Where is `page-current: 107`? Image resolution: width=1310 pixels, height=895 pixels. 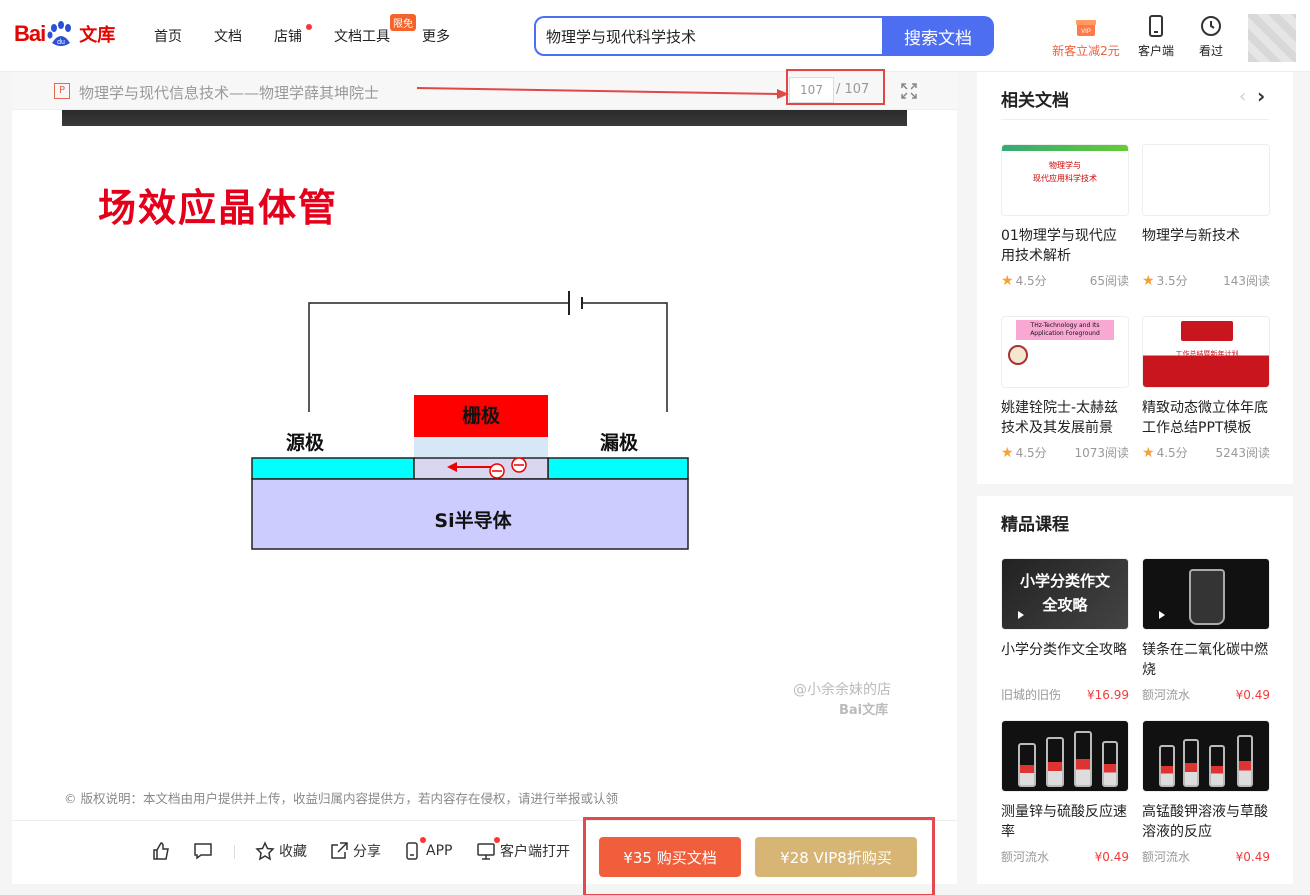 page-current: 107 is located at coordinates (811, 90).